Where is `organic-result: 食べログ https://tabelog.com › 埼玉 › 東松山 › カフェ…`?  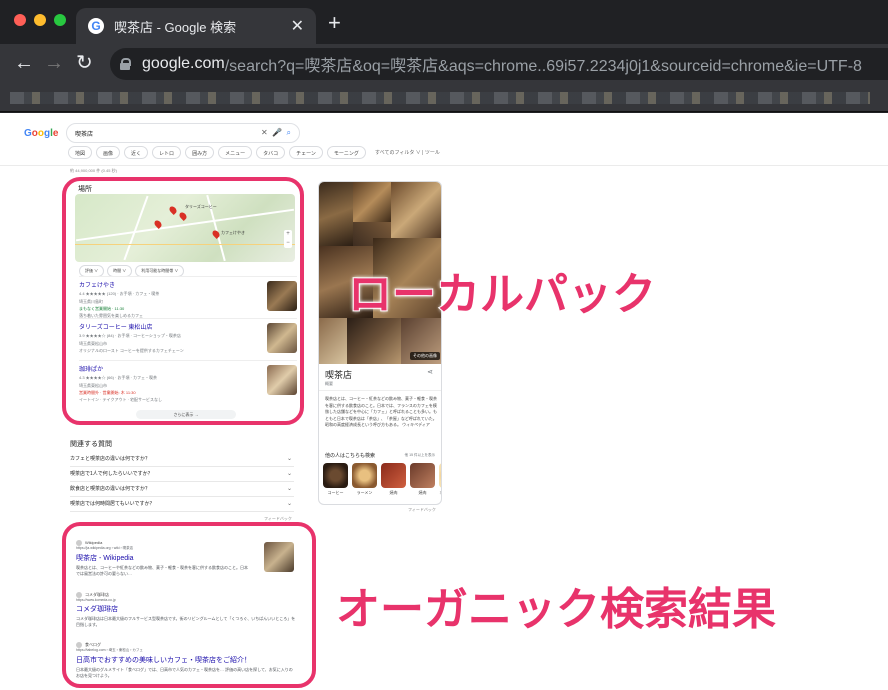 organic-result: 食べログ https://tabelog.com › 埼玉 › 東松山 › カフェ… is located at coordinates (186, 660).